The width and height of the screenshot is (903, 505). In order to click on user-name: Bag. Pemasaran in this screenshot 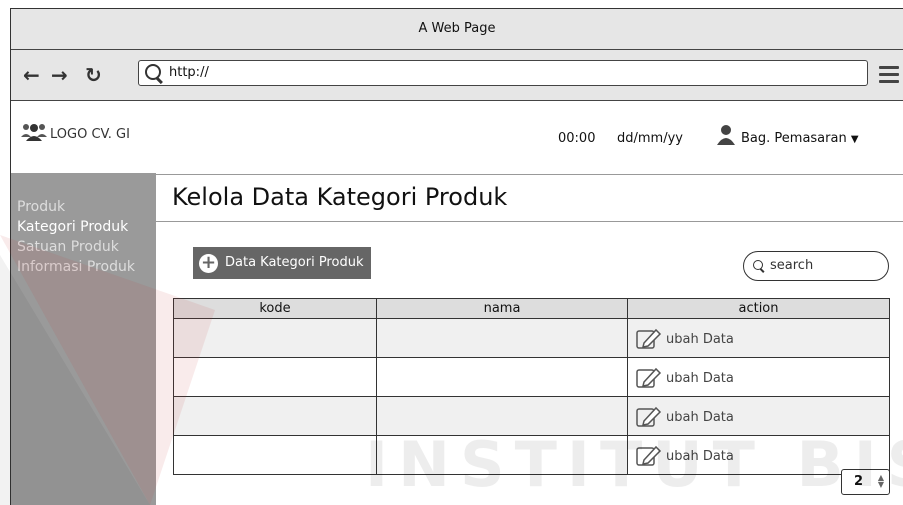, I will do `click(794, 138)`.